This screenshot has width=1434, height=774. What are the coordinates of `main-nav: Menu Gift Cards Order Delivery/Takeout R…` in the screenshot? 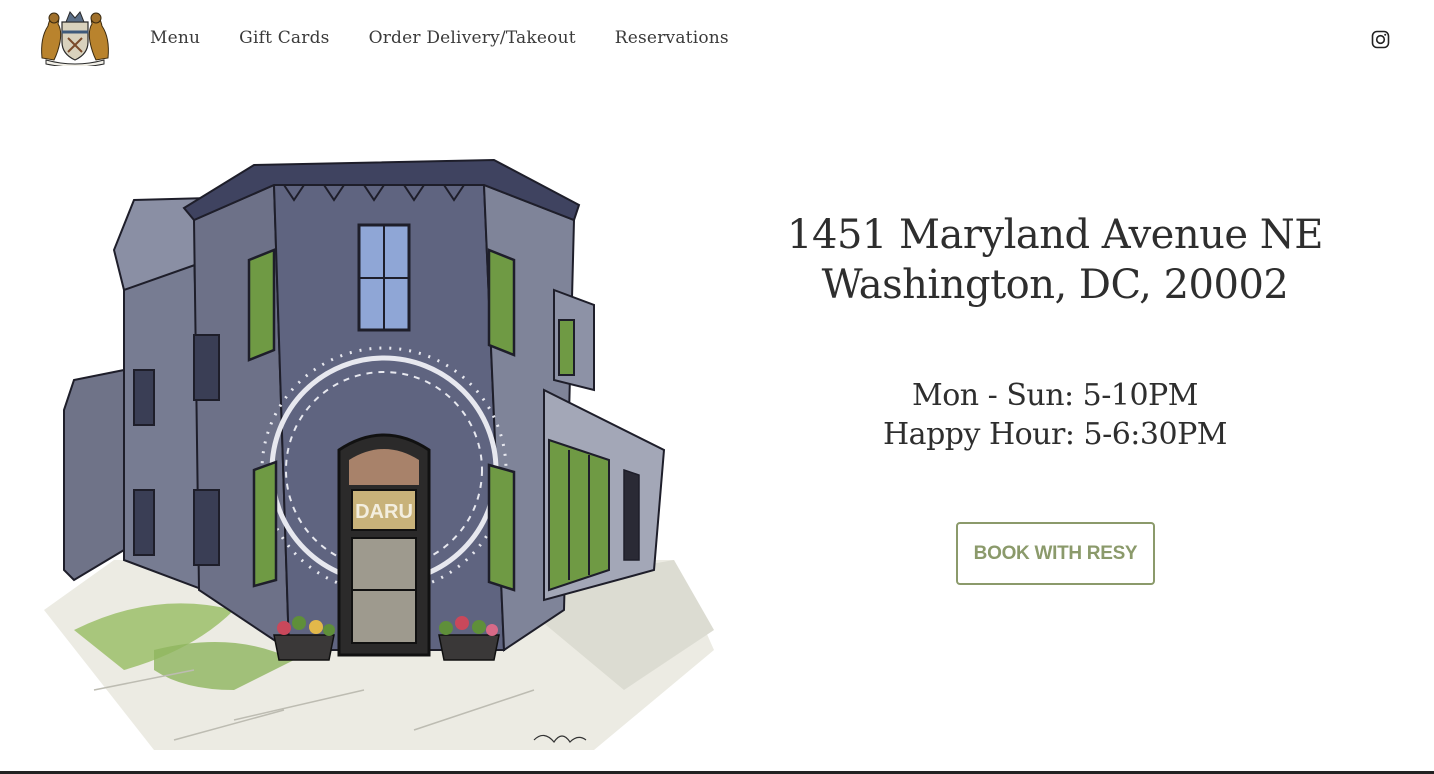 It's located at (439, 38).